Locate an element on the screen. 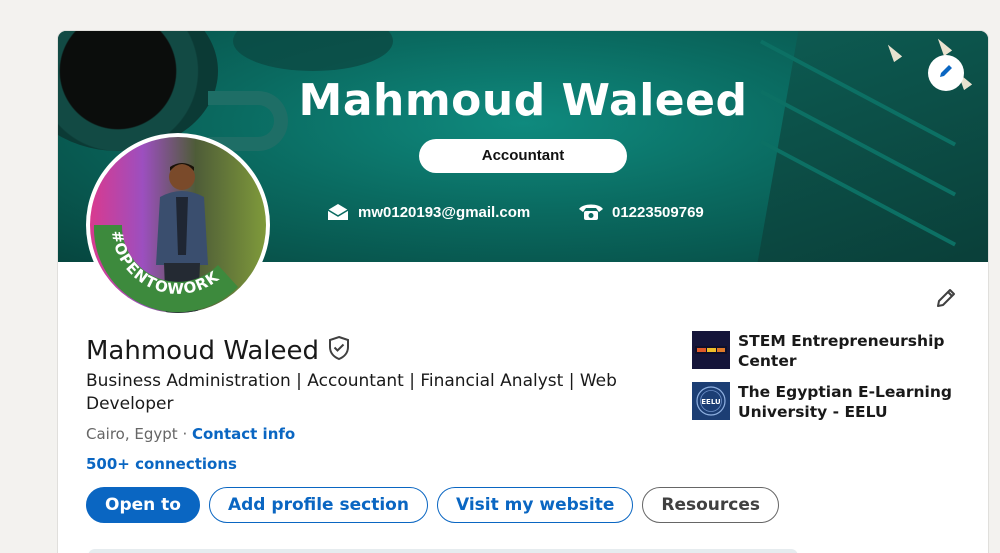 This screenshot has width=1000, height=553. open-to-button: Open to is located at coordinates (143, 505).